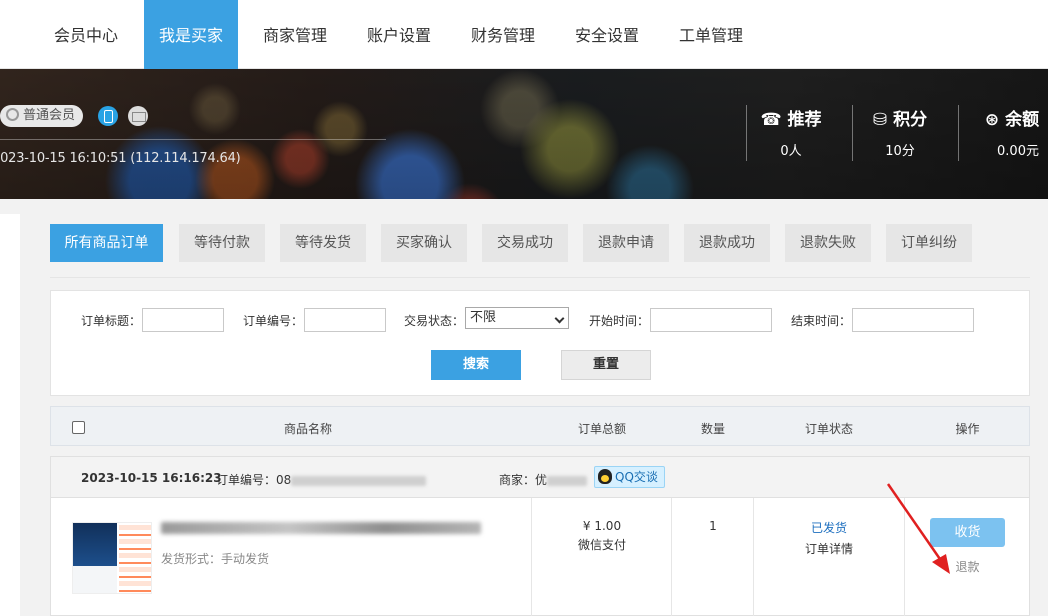  Describe the element at coordinates (254, 480) in the screenshot. I see `order-number-label: 订单编号：08` at that location.